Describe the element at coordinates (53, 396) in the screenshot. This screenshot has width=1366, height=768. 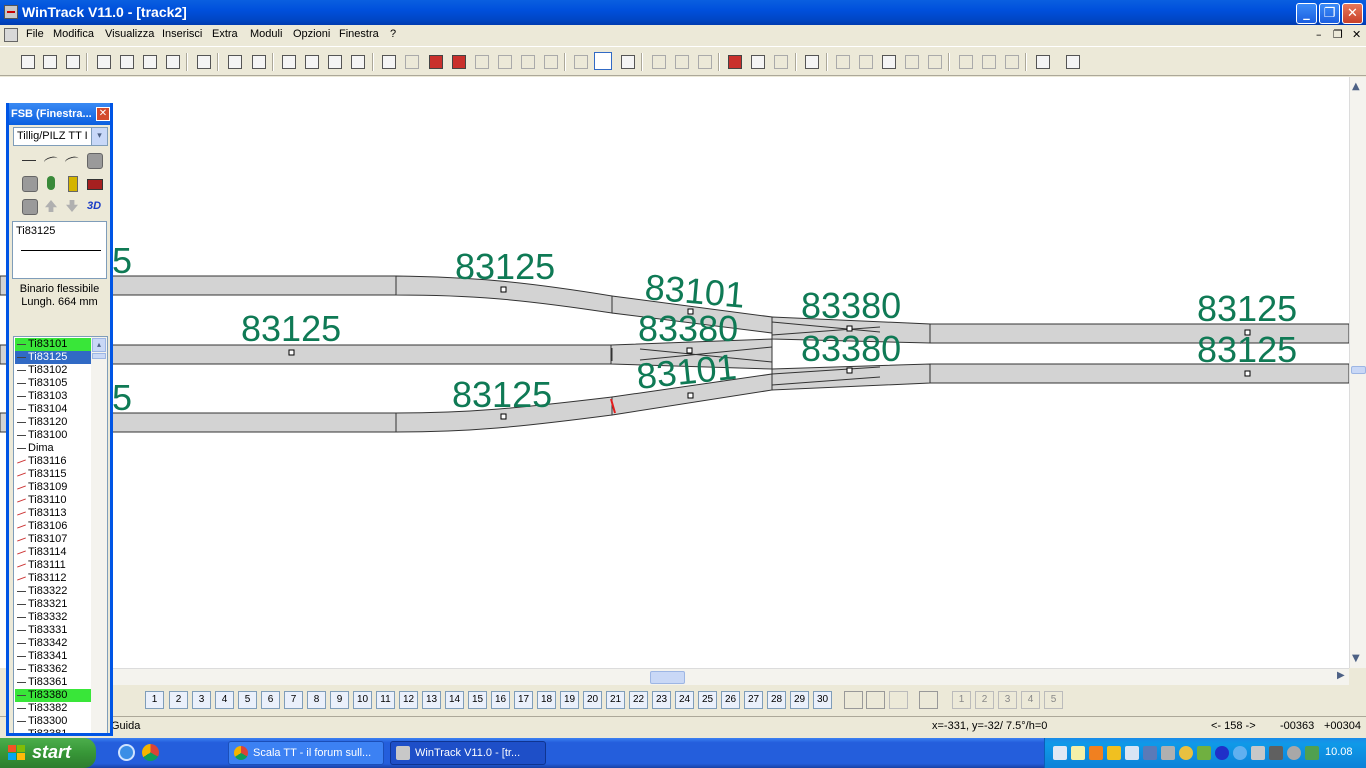
I see `part-list-item: Ti83103` at that location.